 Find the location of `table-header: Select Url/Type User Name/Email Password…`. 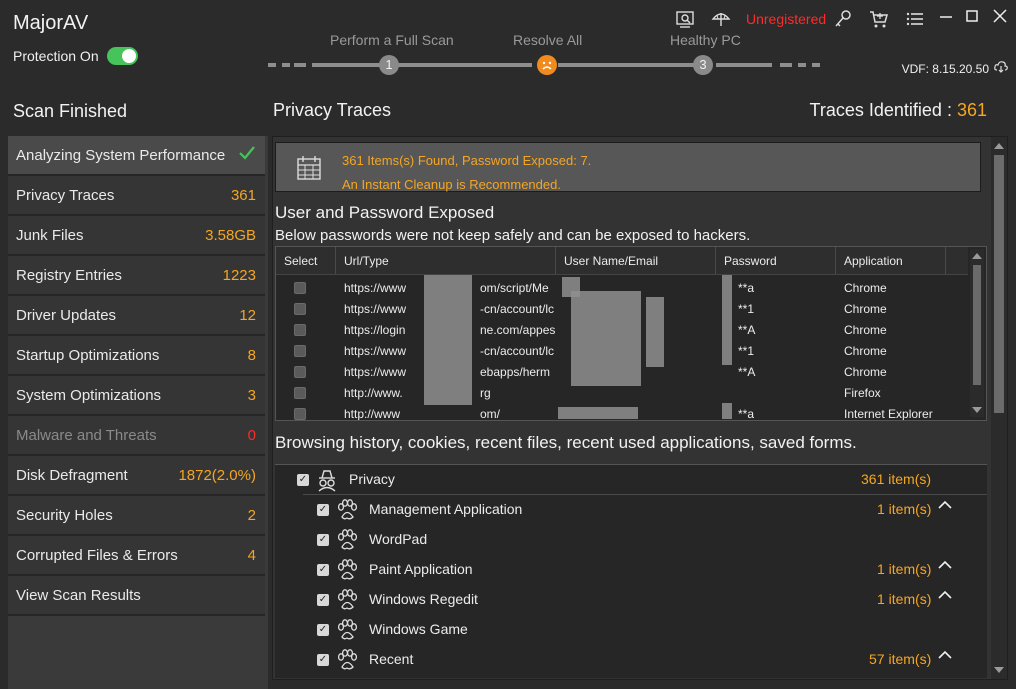

table-header: Select Url/Type User Name/Email Password… is located at coordinates (622, 261).